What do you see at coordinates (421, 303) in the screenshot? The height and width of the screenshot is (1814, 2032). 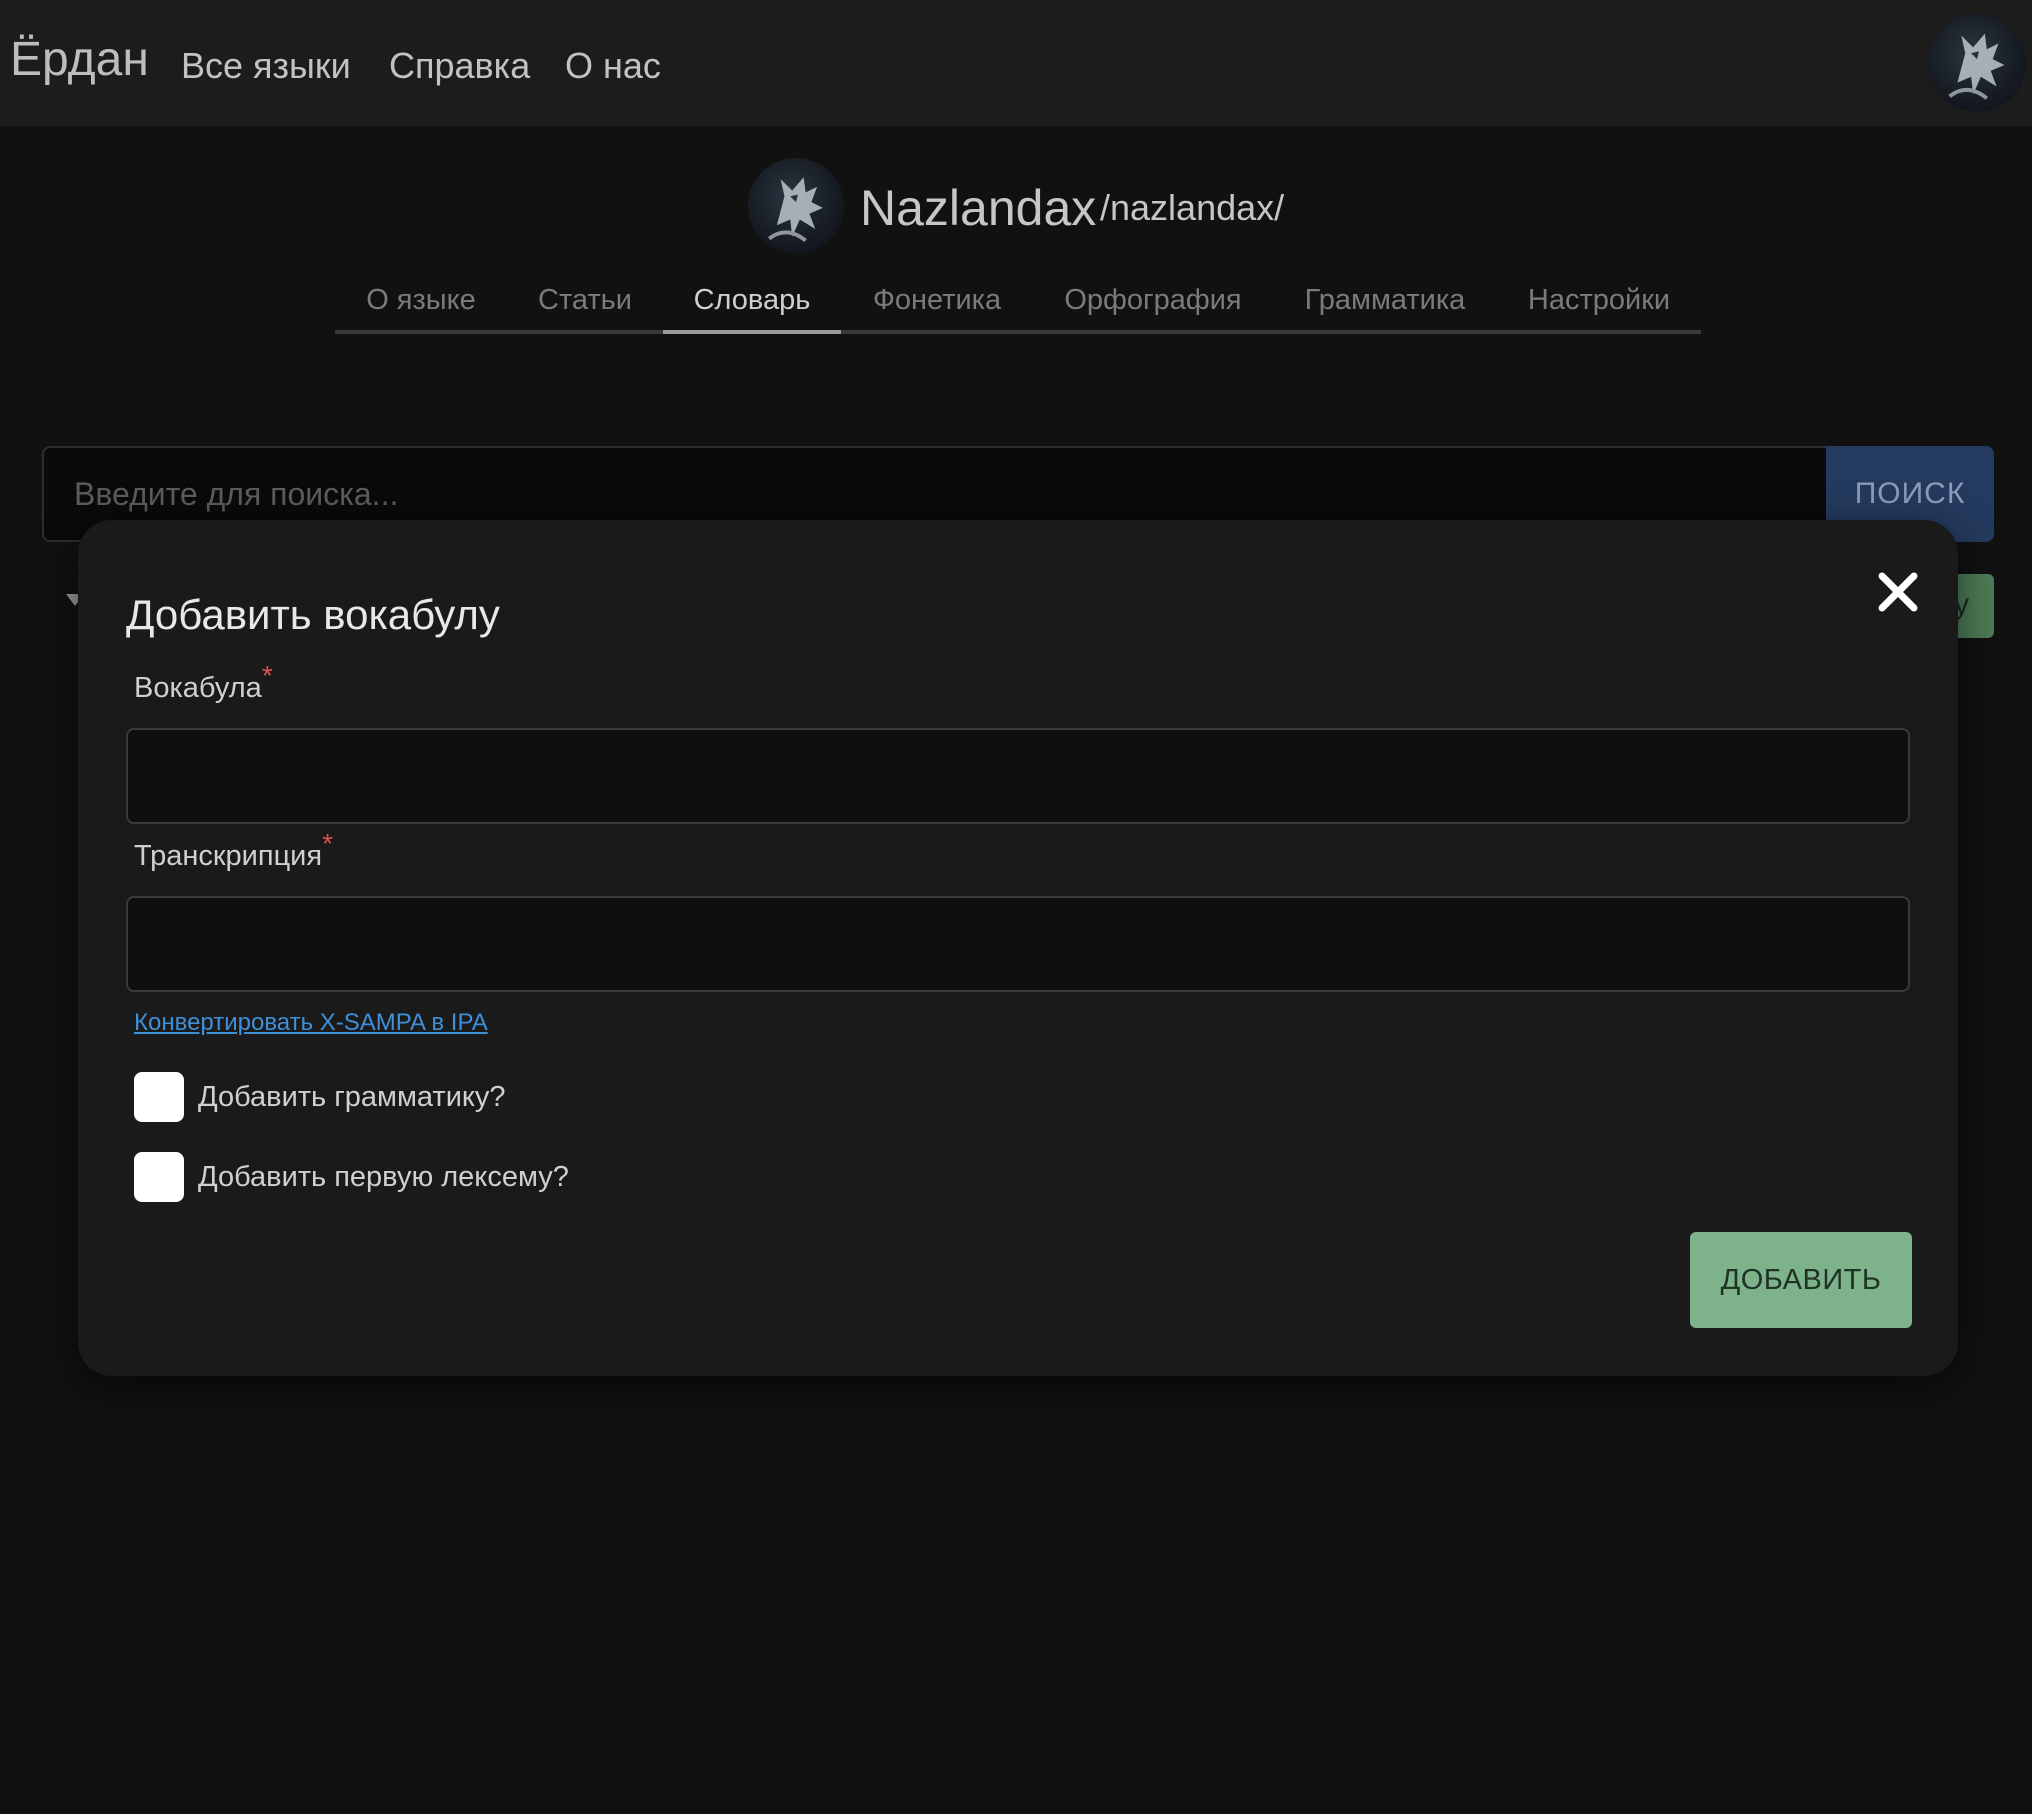 I see `tab-about-language: О языке` at bounding box center [421, 303].